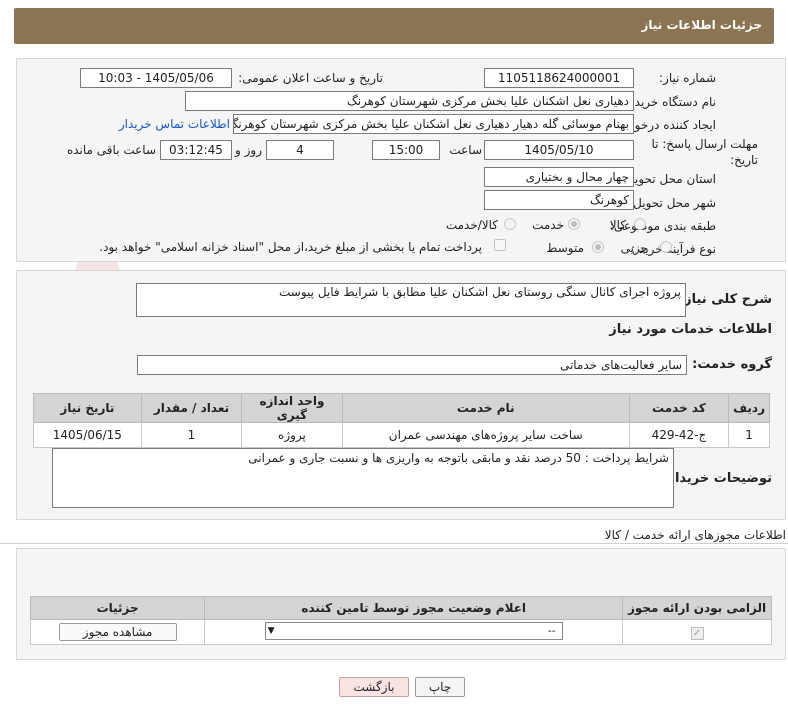 This screenshot has width=788, height=713. I want to click on cell-unit: پروژه, so click(292, 435).